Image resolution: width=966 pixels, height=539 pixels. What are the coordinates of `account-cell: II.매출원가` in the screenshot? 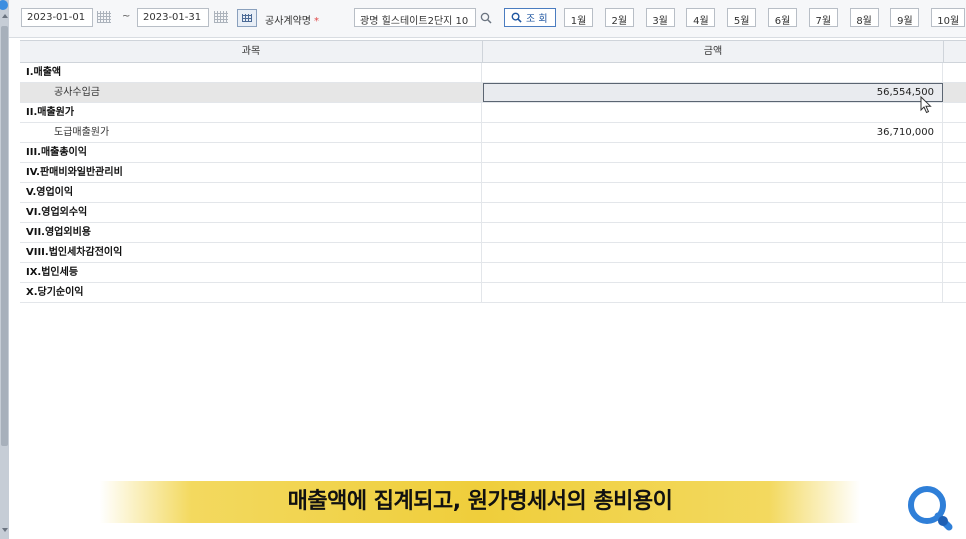 It's located at (251, 112).